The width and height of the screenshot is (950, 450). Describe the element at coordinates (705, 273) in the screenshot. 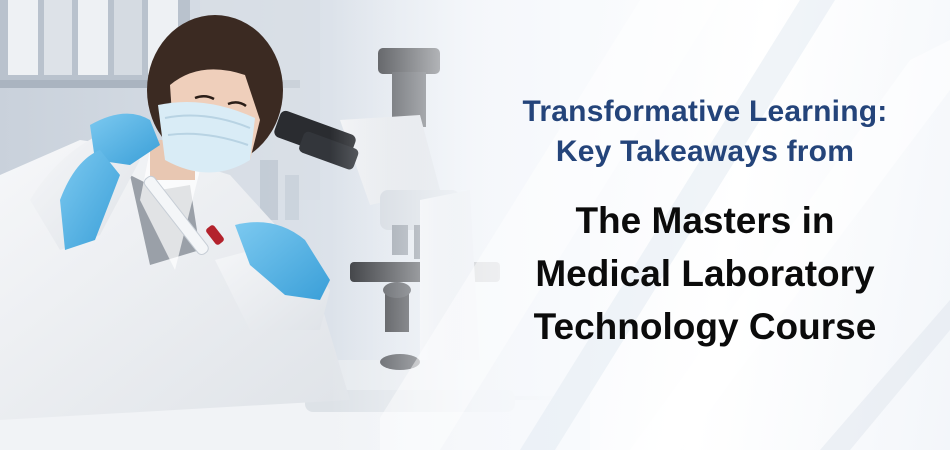

I see `headline-title-line-2: Medical Laboratory` at that location.